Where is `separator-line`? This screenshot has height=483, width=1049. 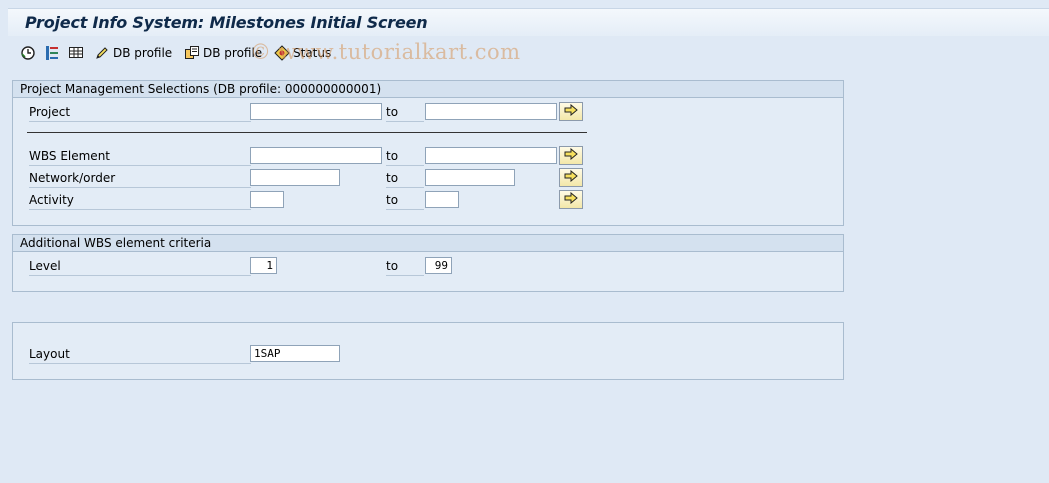
separator-line is located at coordinates (307, 132).